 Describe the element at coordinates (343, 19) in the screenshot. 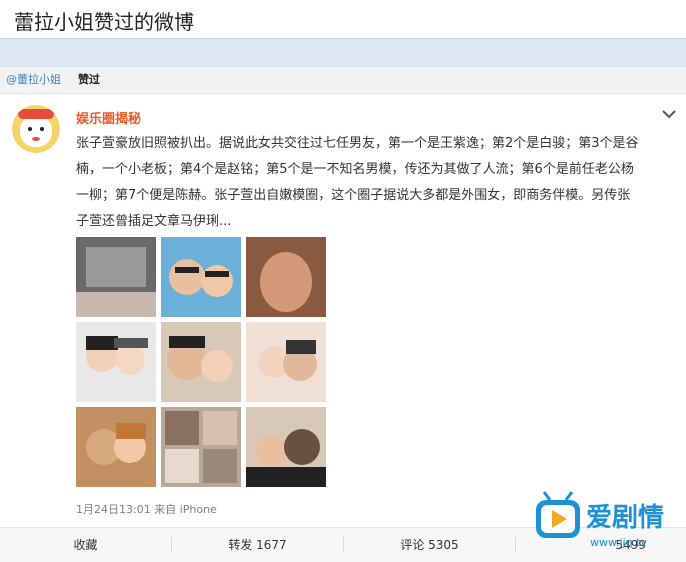

I see `title-bar: 蕾拉小姐赞过的微博` at that location.